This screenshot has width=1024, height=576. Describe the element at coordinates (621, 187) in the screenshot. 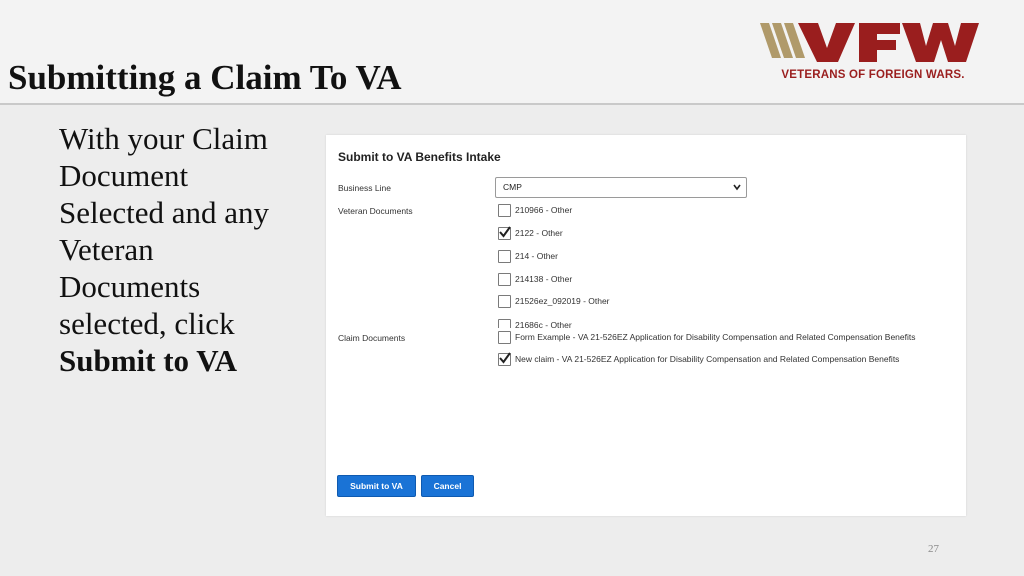

I see `business-line-select: CMP` at that location.